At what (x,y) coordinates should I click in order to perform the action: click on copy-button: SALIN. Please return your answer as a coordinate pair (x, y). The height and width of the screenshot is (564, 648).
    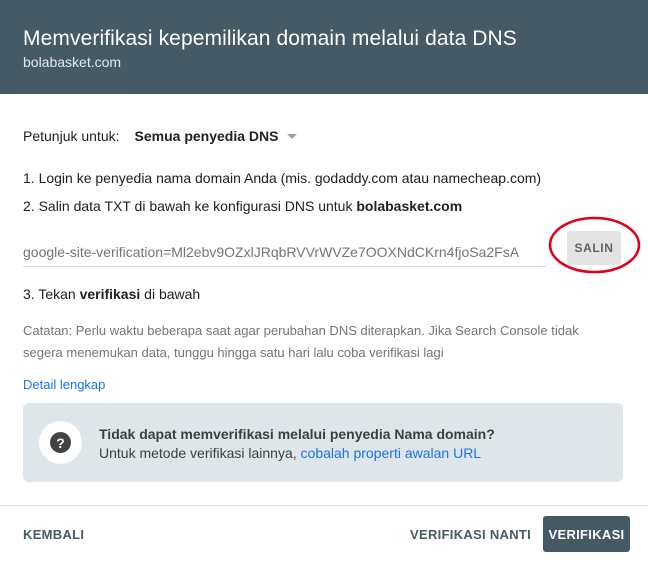
    Looking at the image, I should click on (594, 248).